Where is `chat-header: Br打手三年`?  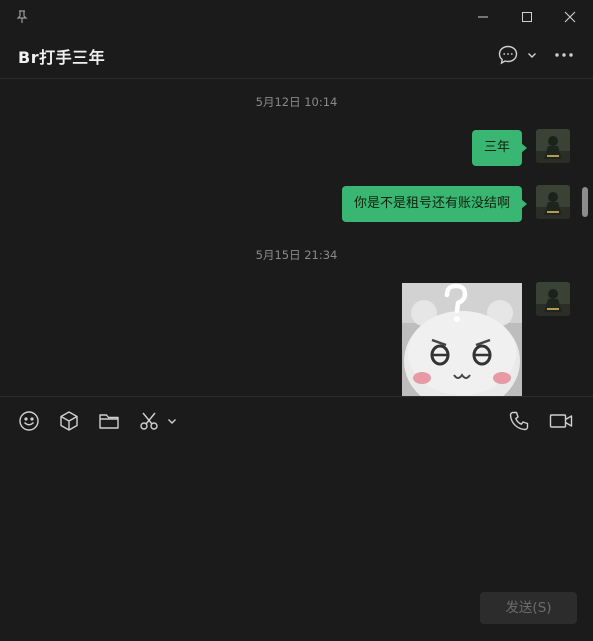
chat-header: Br打手三年 is located at coordinates (296, 56).